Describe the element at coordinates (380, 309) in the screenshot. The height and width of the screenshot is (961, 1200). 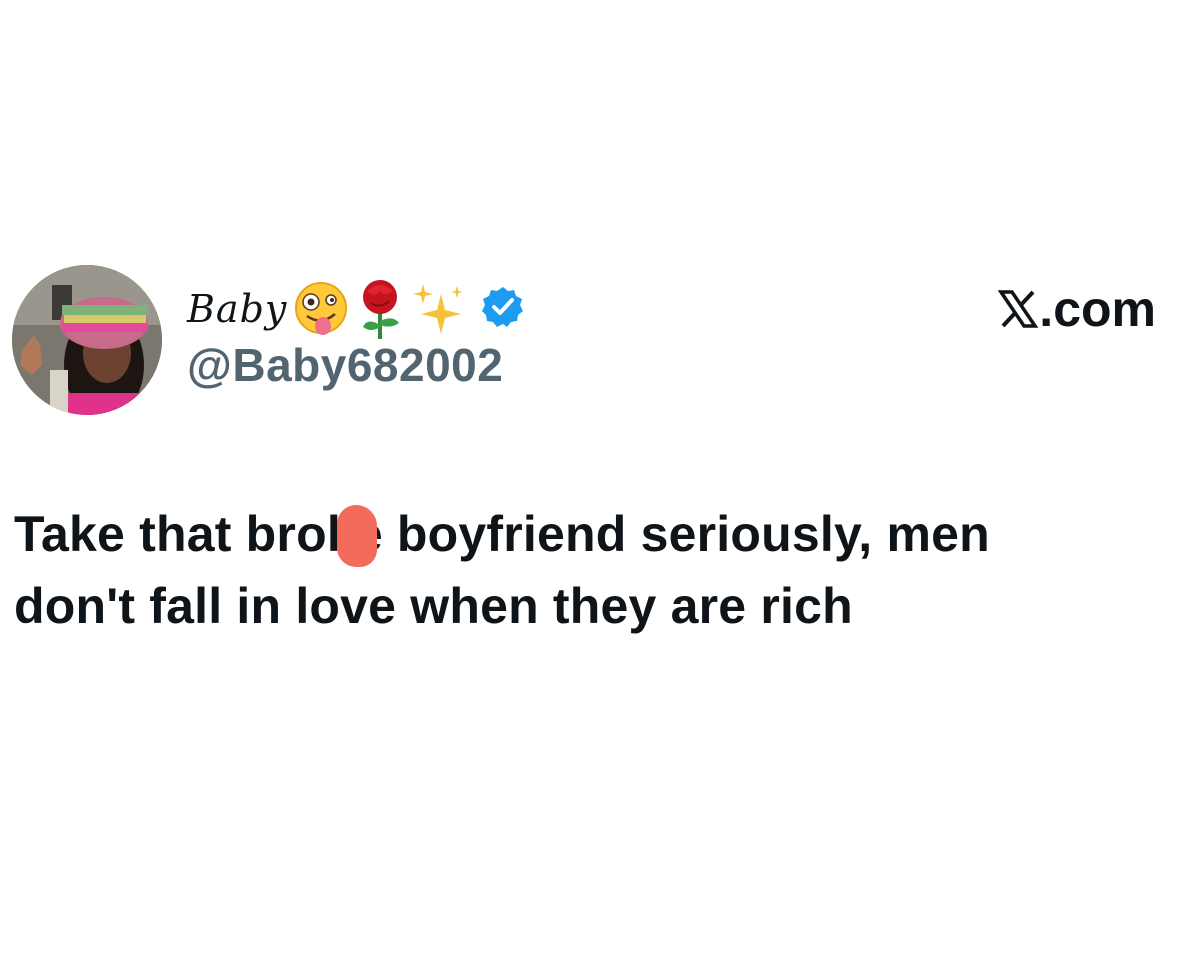
I see `rose-emoji` at that location.